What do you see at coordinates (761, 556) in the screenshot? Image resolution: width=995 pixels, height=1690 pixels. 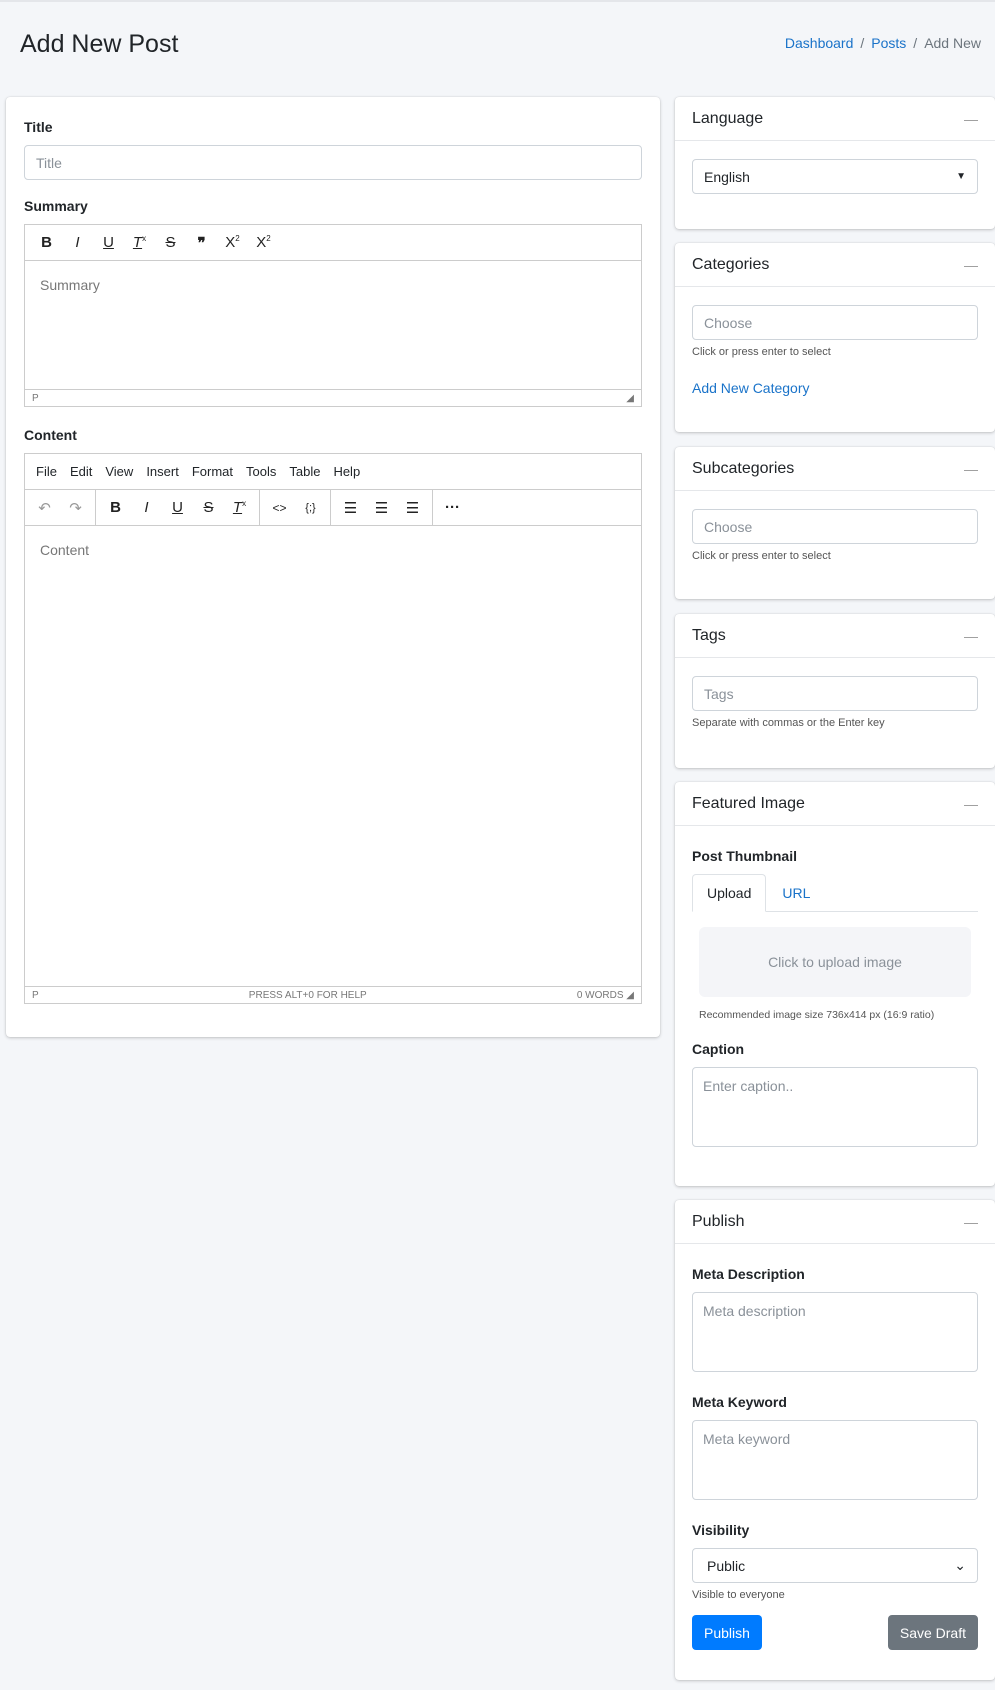 I see `subcategories-help: Click or press enter to select` at bounding box center [761, 556].